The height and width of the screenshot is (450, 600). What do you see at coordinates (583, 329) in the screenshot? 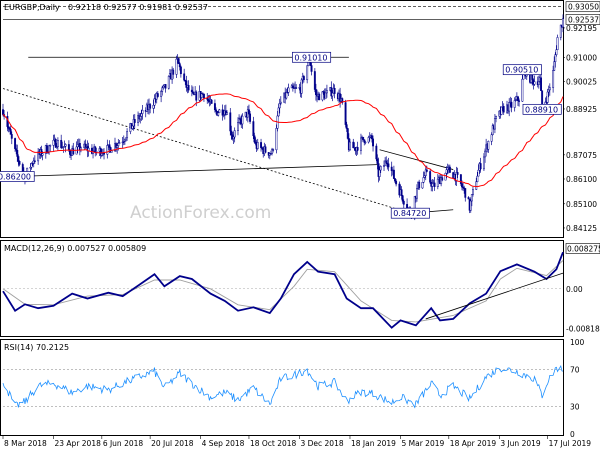
I see `macd-axis-label-2: -0.008182` at bounding box center [583, 329].